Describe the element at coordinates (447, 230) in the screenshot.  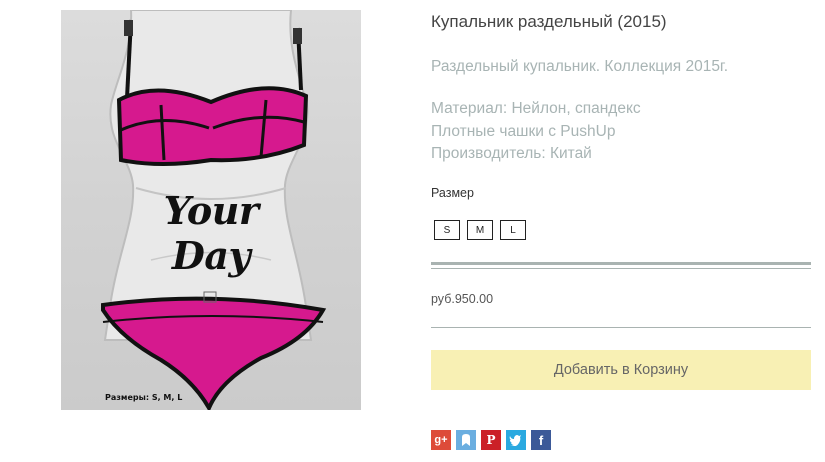
I see `size-option-s: S` at that location.